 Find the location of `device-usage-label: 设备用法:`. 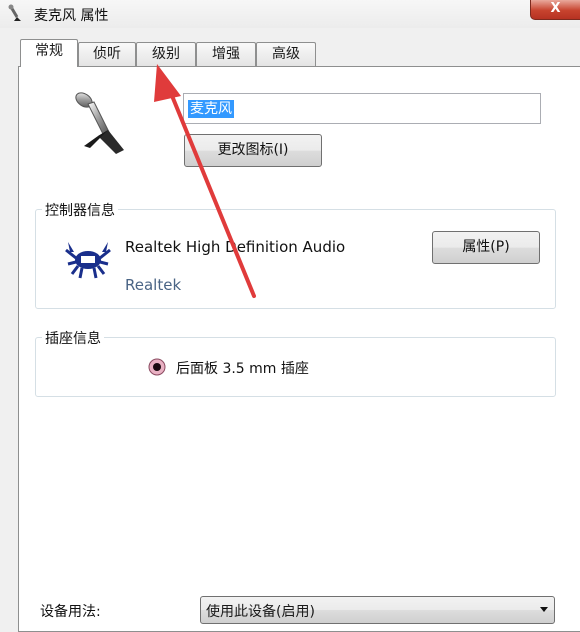

device-usage-label: 设备用法: is located at coordinates (70, 612).